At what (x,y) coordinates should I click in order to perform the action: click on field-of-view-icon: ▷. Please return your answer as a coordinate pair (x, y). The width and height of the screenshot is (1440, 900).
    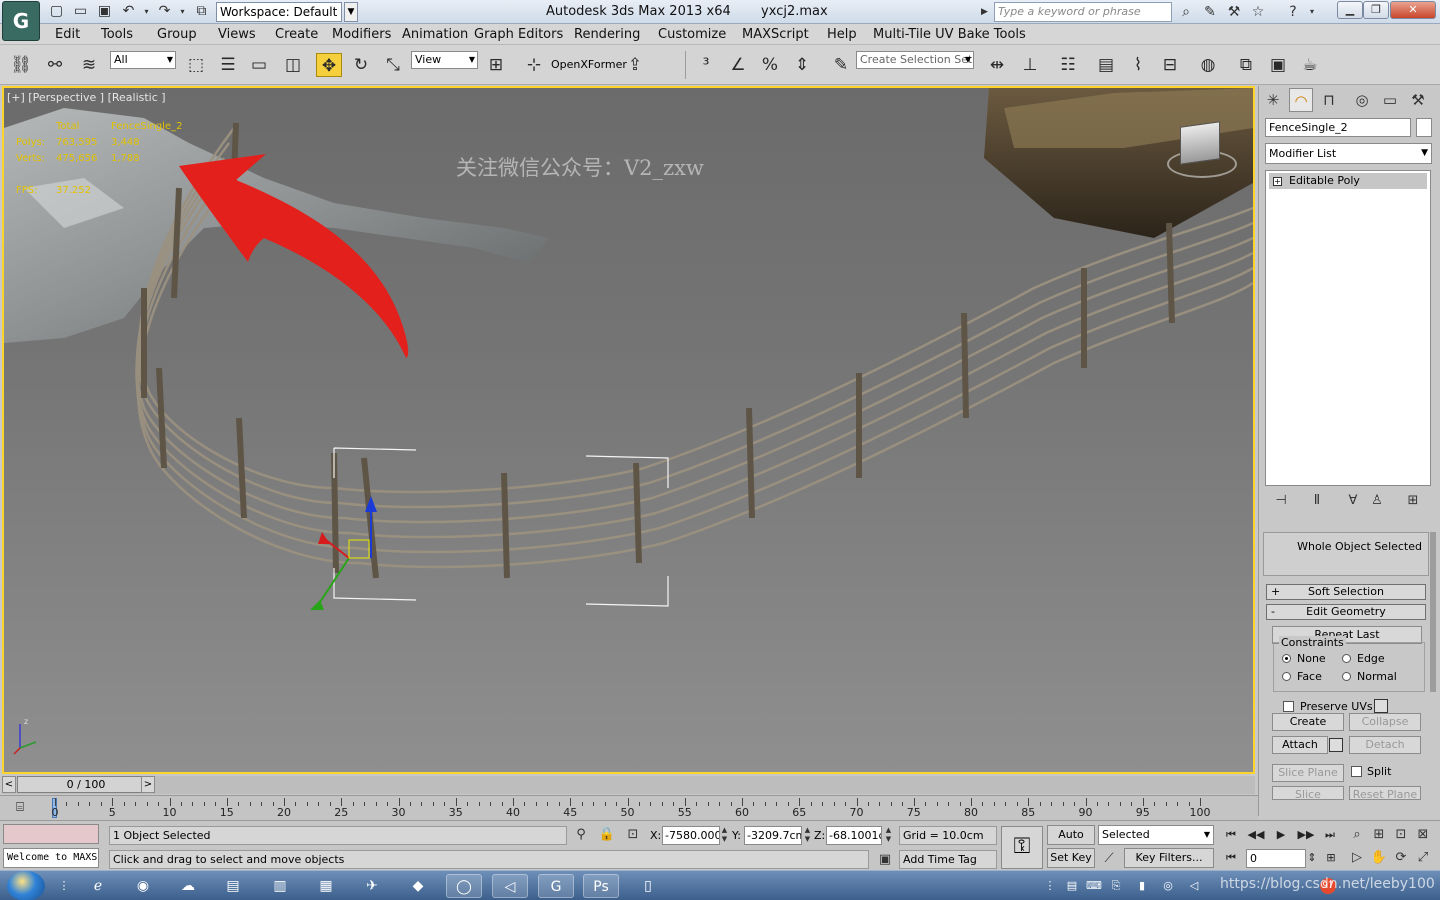
    Looking at the image, I should click on (1357, 857).